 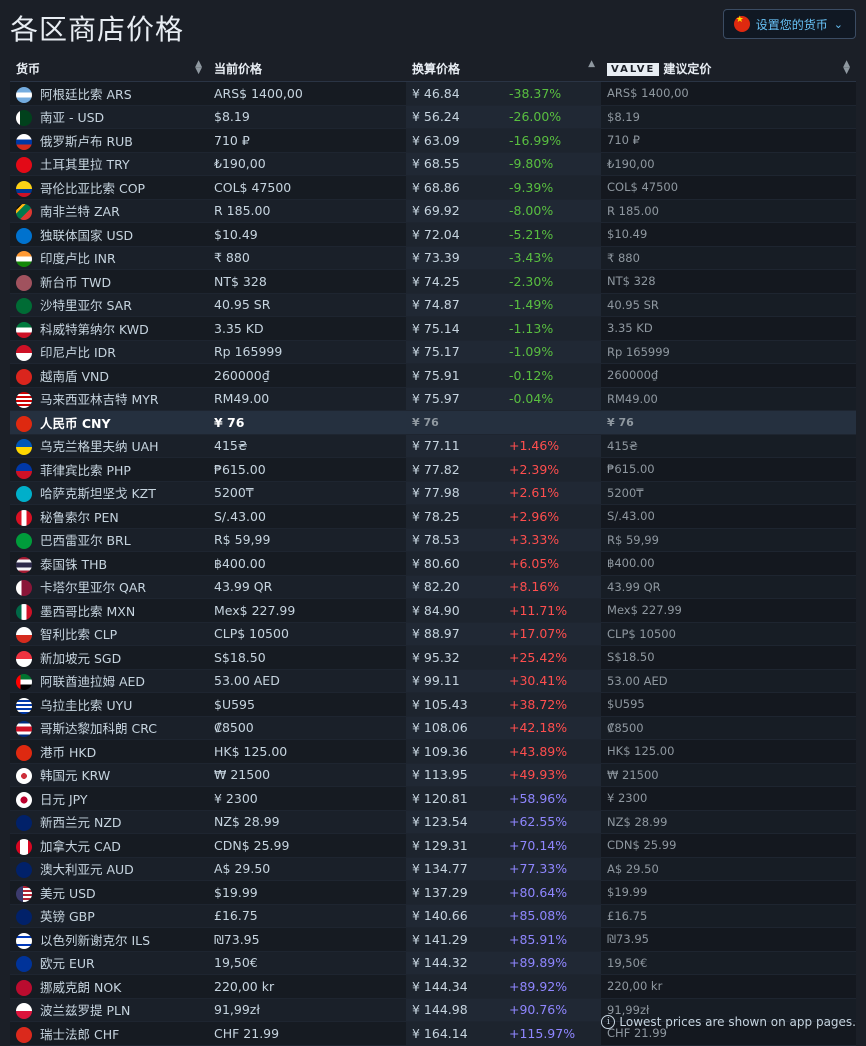 I want to click on header-currency: 货币 ▲ ▼, so click(x=109, y=68).